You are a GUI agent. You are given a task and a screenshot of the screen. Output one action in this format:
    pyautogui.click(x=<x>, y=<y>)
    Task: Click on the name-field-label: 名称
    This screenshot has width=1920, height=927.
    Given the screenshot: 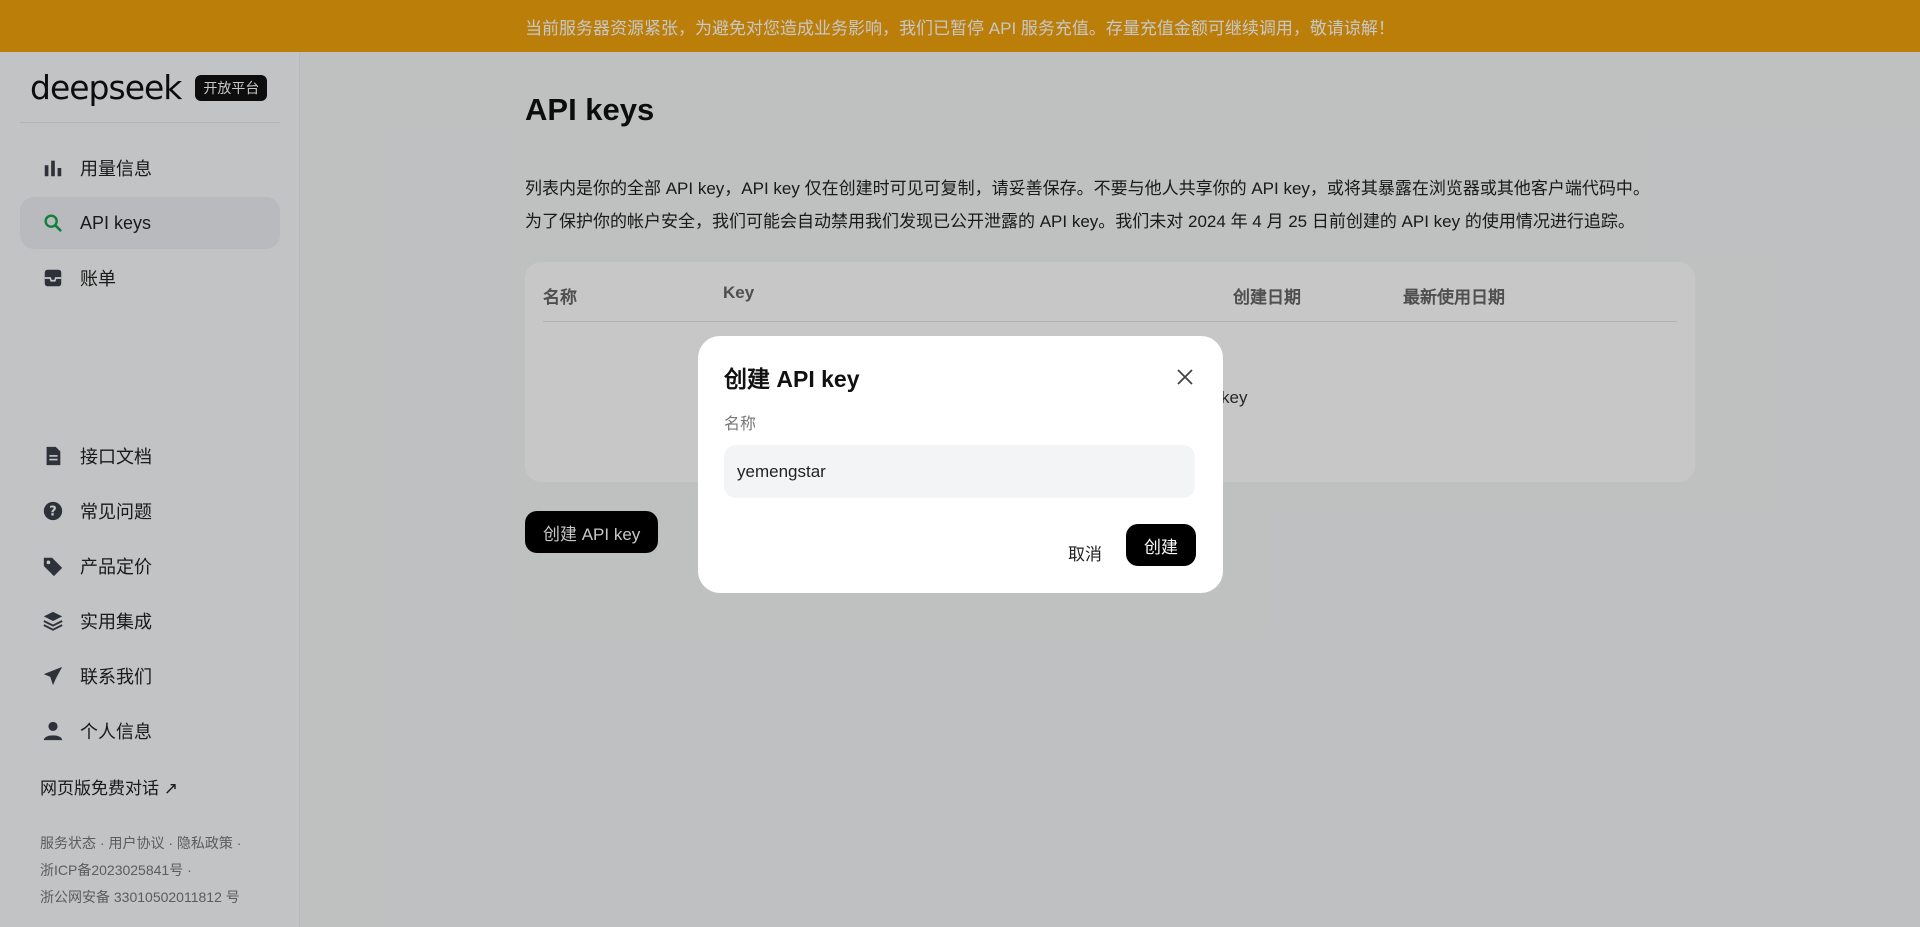 What is the action you would take?
    pyautogui.click(x=740, y=424)
    